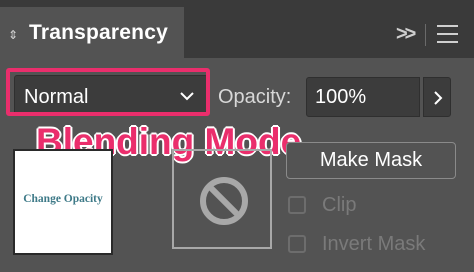  What do you see at coordinates (363, 97) in the screenshot?
I see `opacity-input: 100%` at bounding box center [363, 97].